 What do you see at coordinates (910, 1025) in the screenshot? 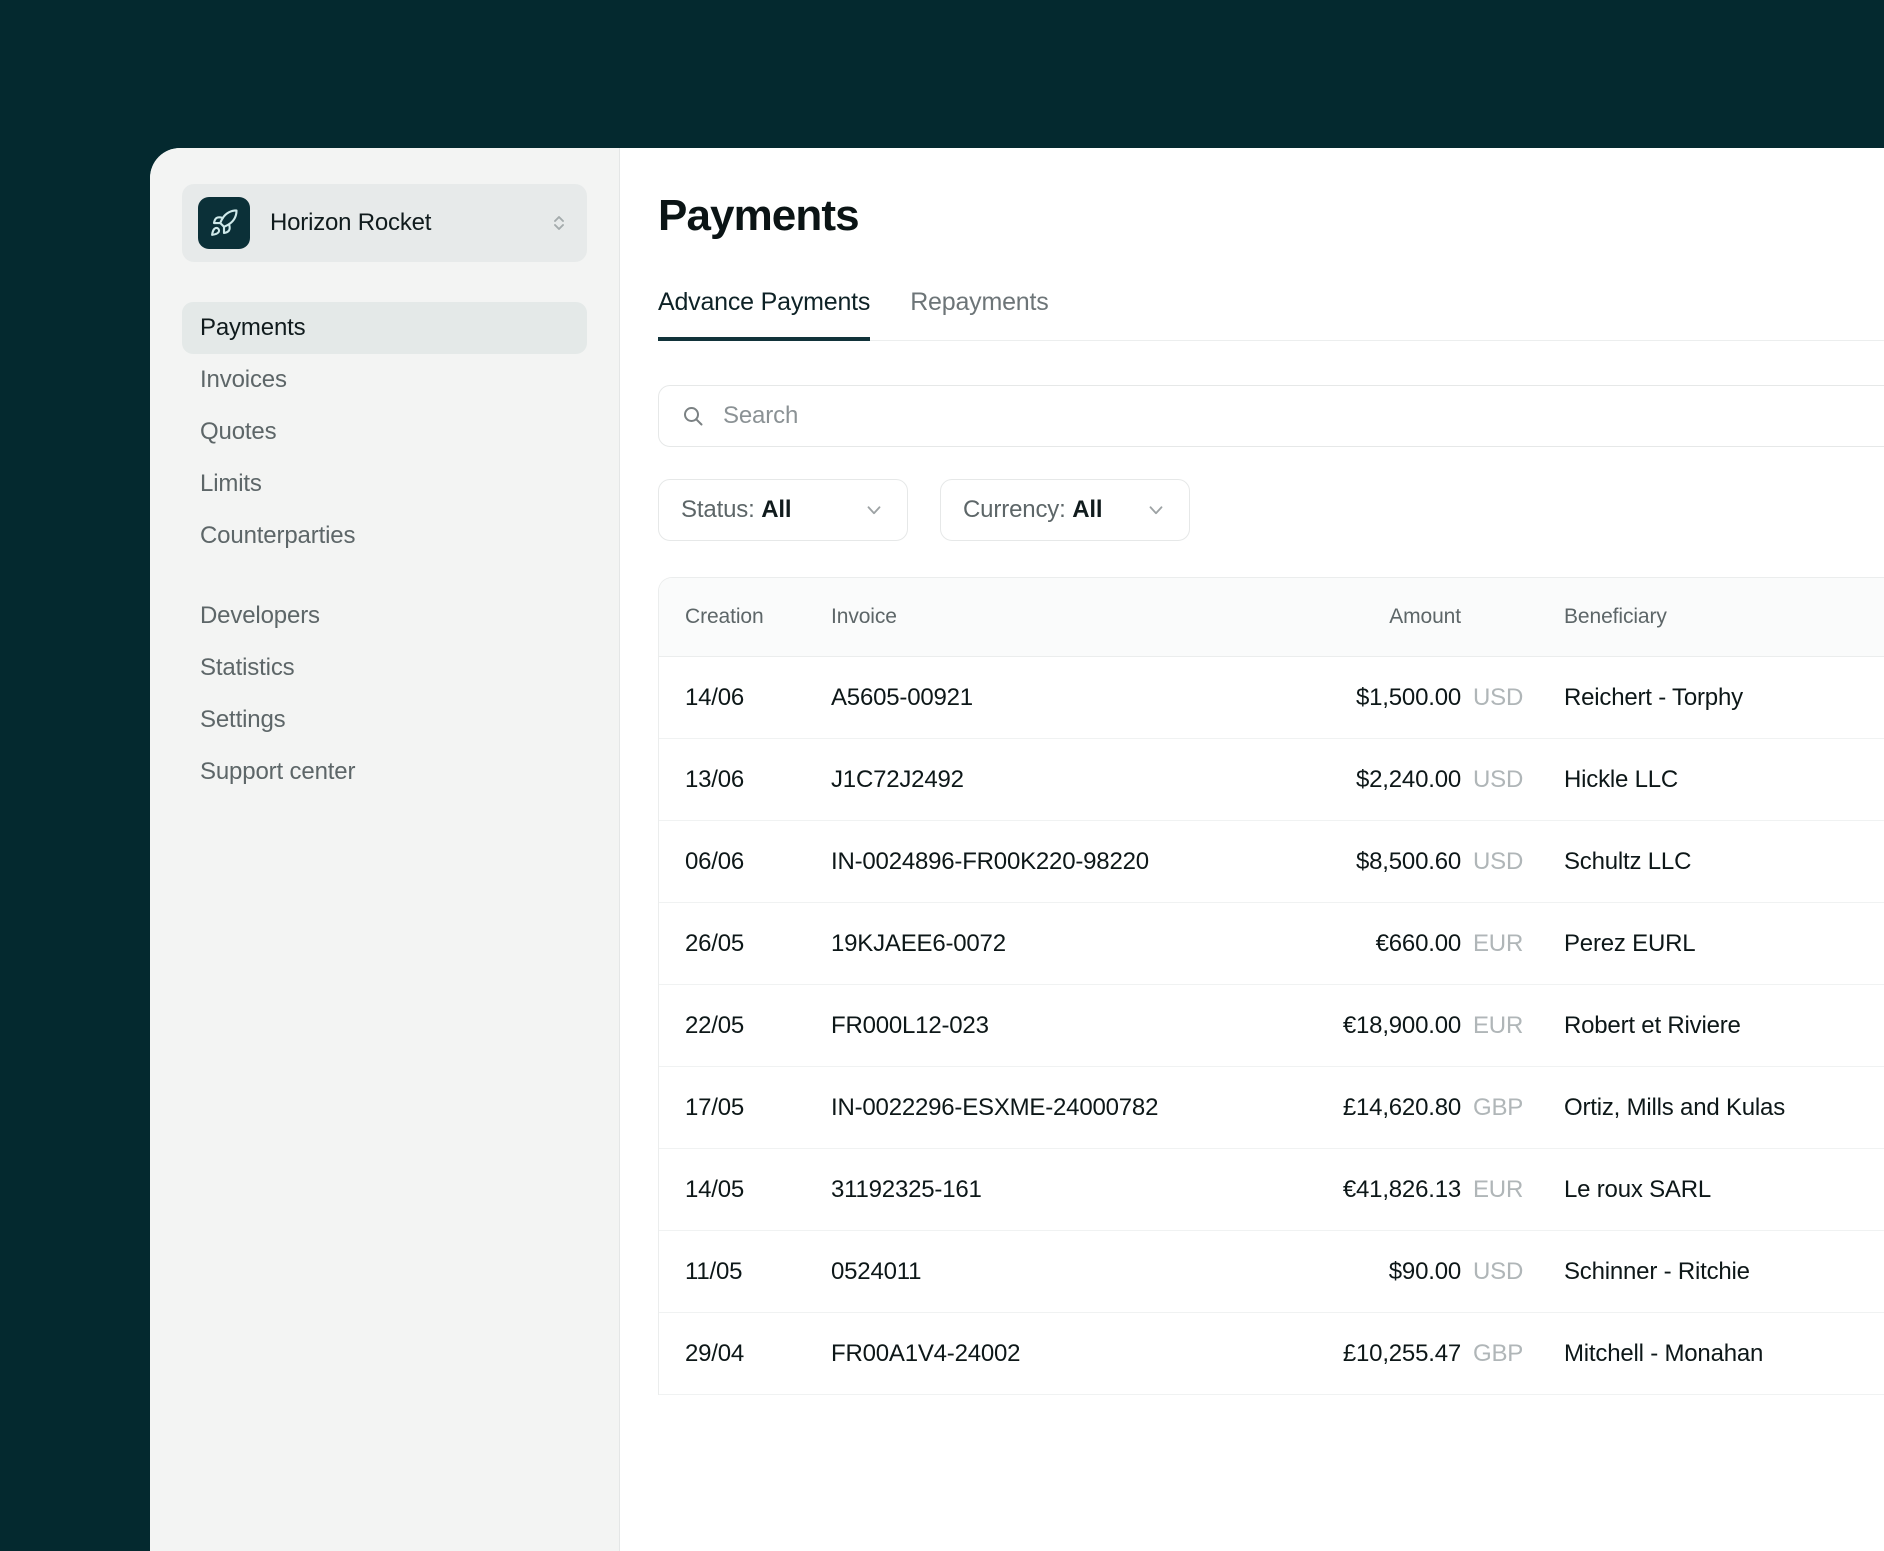
I see `cell-invoice: FR000L12-023` at bounding box center [910, 1025].